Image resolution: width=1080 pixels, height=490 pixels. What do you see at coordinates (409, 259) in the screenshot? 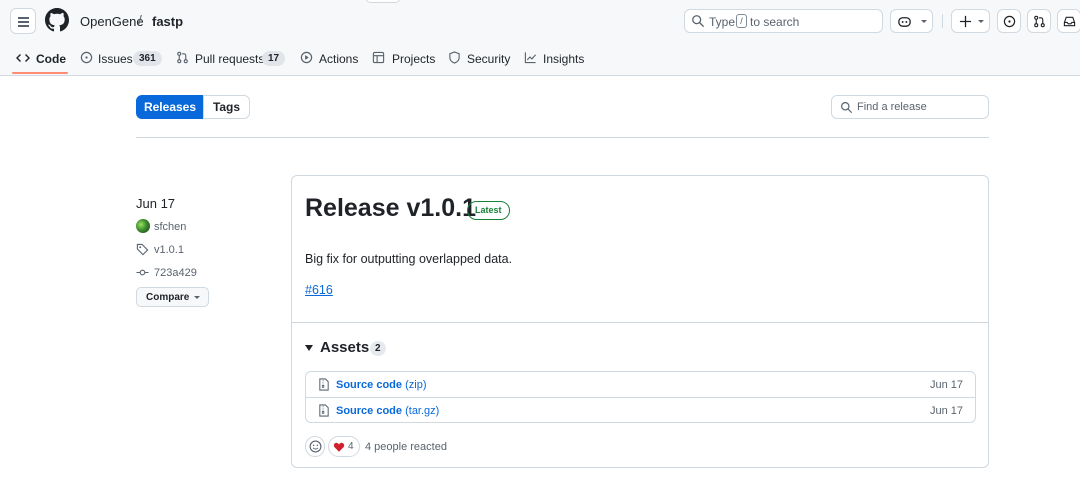
I see `release-notes: Big fix for outputting overlapped data.` at bounding box center [409, 259].